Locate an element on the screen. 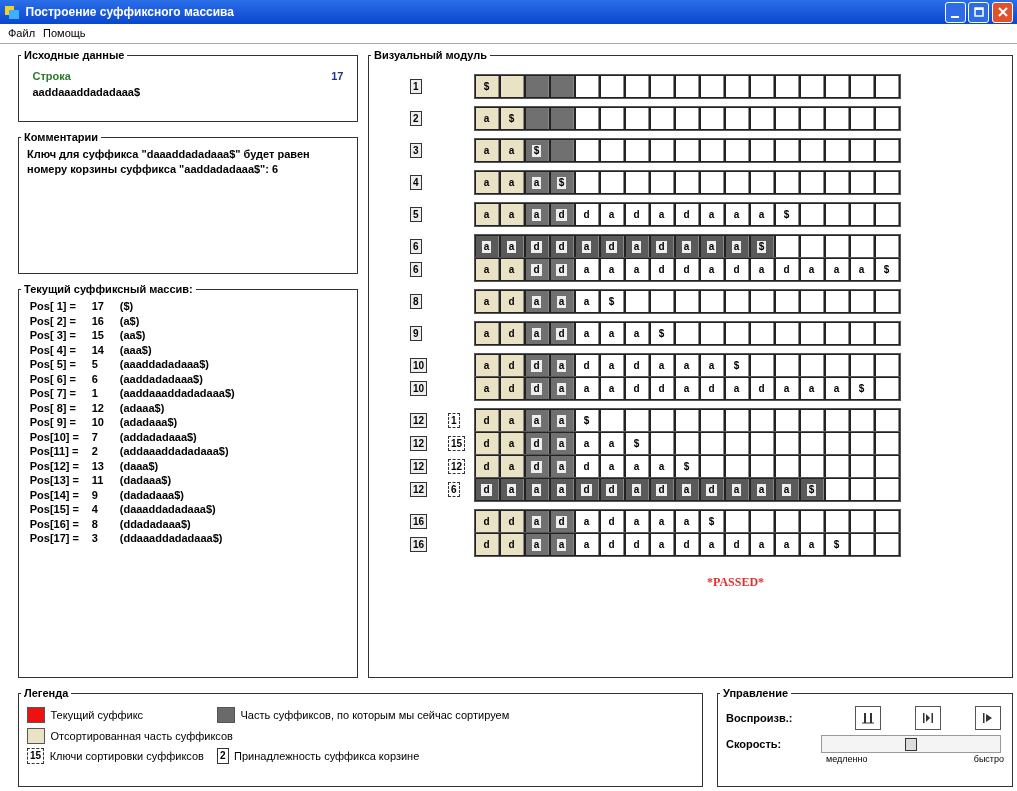 This screenshot has height=791, width=1017. close-button is located at coordinates (1002, 12).